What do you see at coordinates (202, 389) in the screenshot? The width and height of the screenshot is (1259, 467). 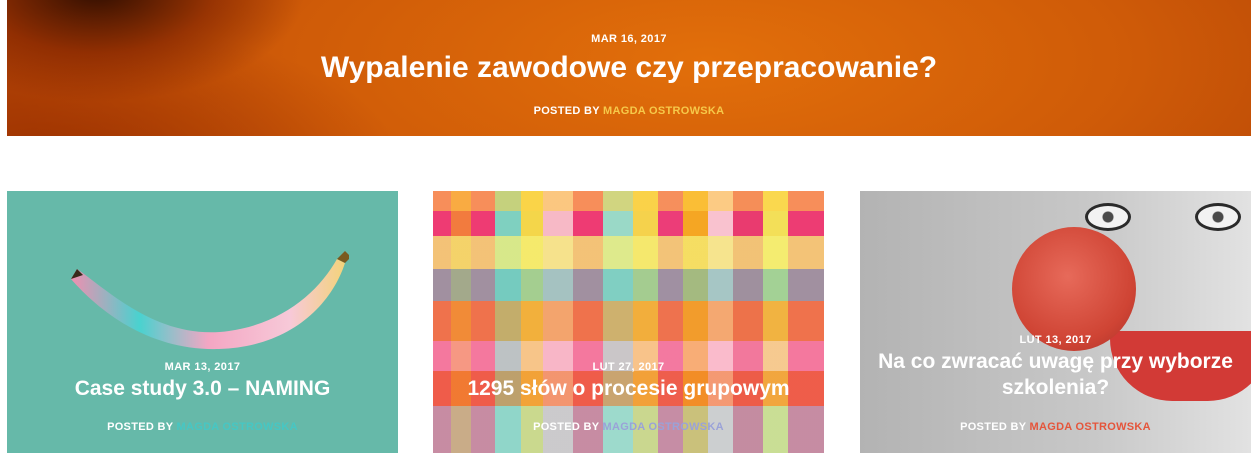 I see `post-title: Case study 3.0 – NAMING` at bounding box center [202, 389].